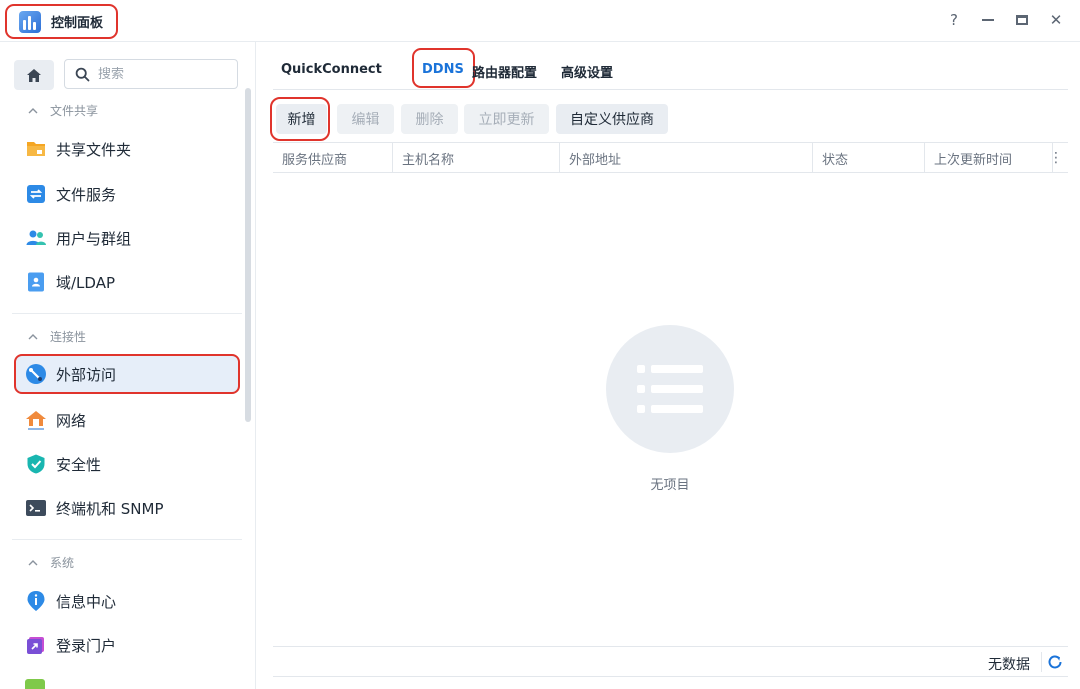 This screenshot has height=689, width=1080. I want to click on sidebar-item-label: 外部访问, so click(86, 374).